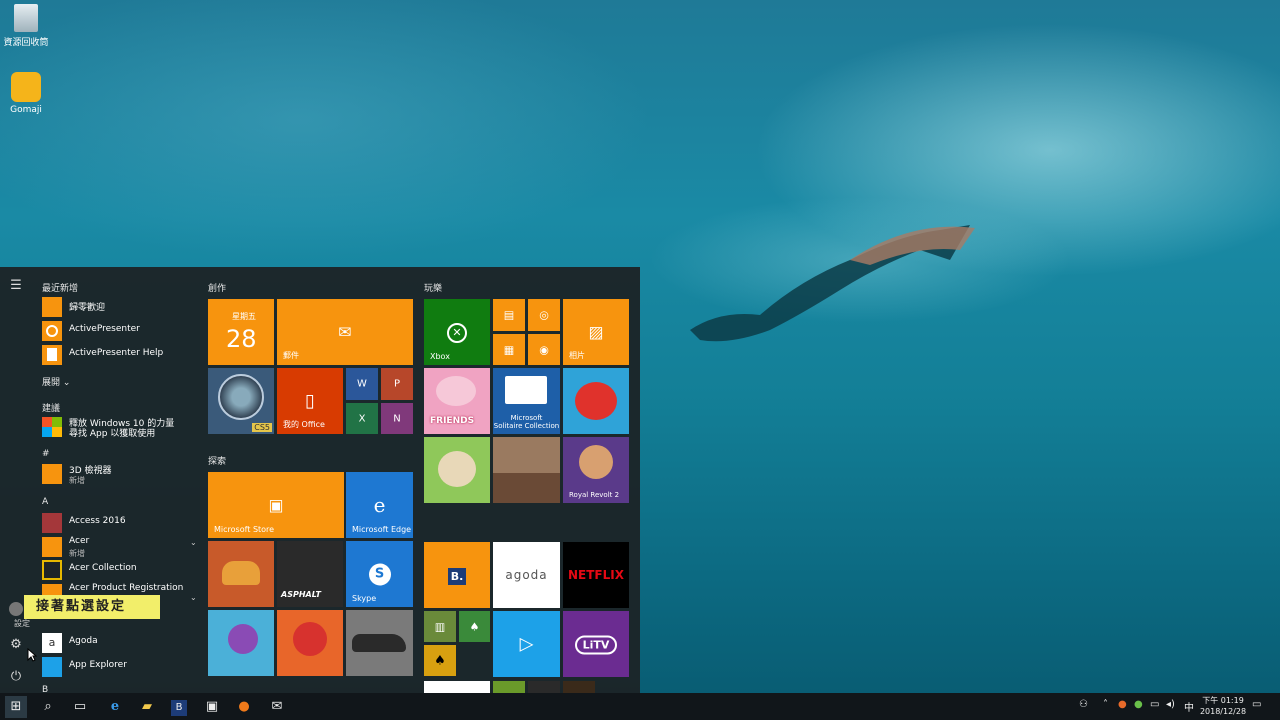 The width and height of the screenshot is (1280, 720). What do you see at coordinates (345, 332) in the screenshot?
I see `mail-tile: ✉ 郵件` at bounding box center [345, 332].